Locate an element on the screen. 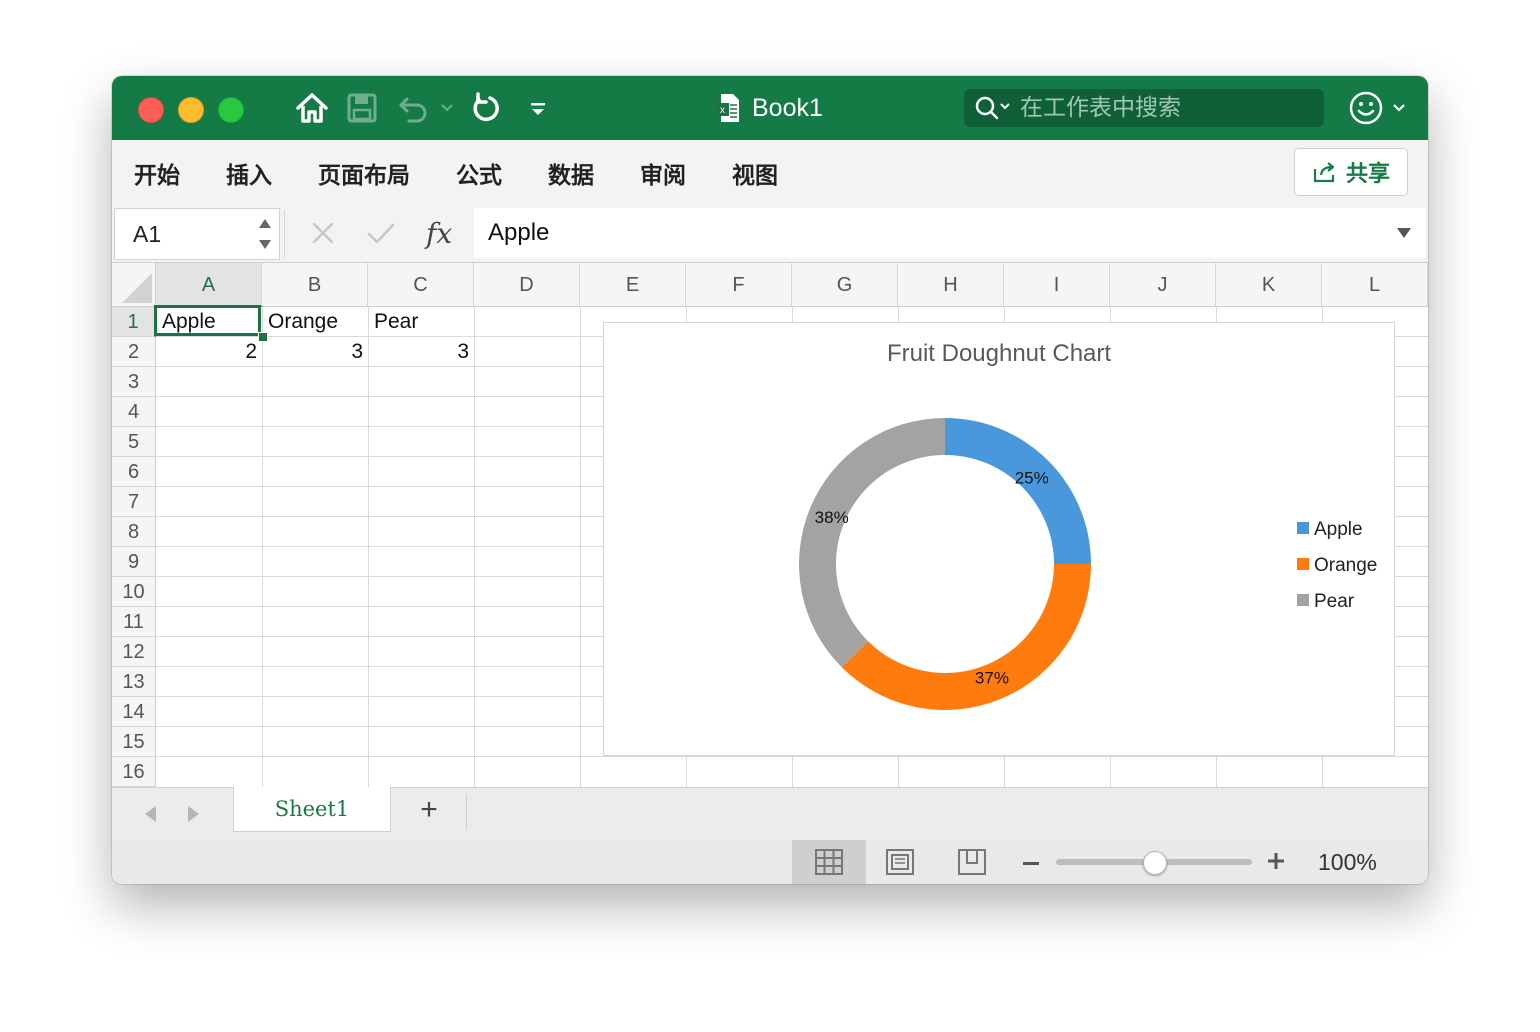 The height and width of the screenshot is (1032, 1540). name-box: A1 is located at coordinates (197, 234).